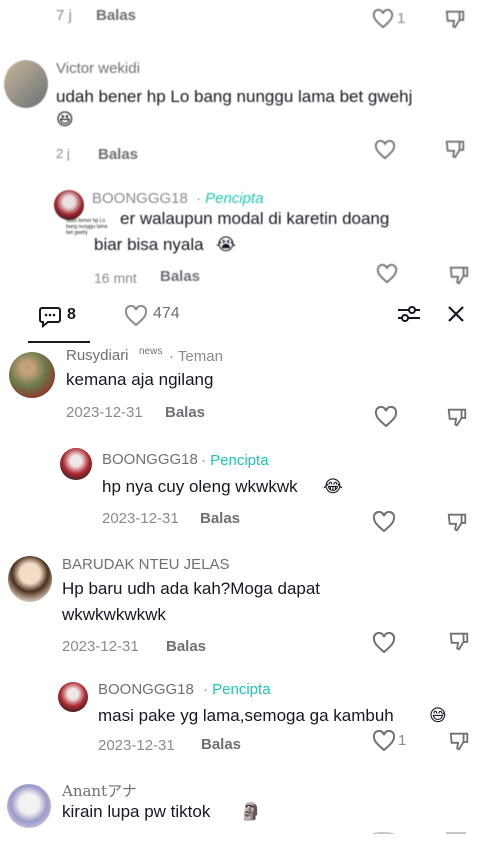  Describe the element at coordinates (200, 486) in the screenshot. I see `comment-text: hp nya cuy oleng wkwkwk` at that location.